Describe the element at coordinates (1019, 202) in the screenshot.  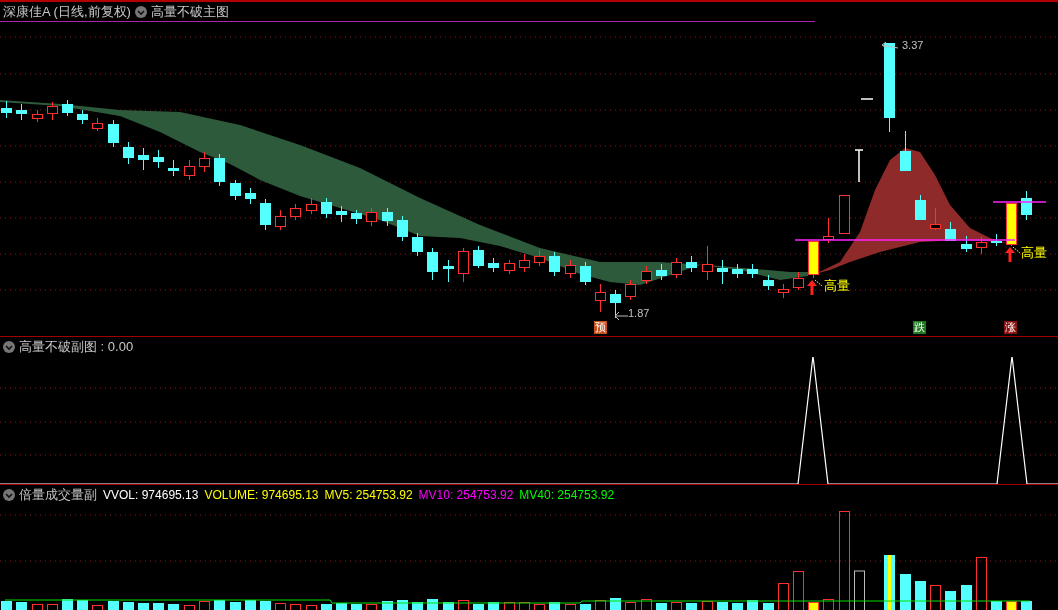
I see `support-line` at that location.